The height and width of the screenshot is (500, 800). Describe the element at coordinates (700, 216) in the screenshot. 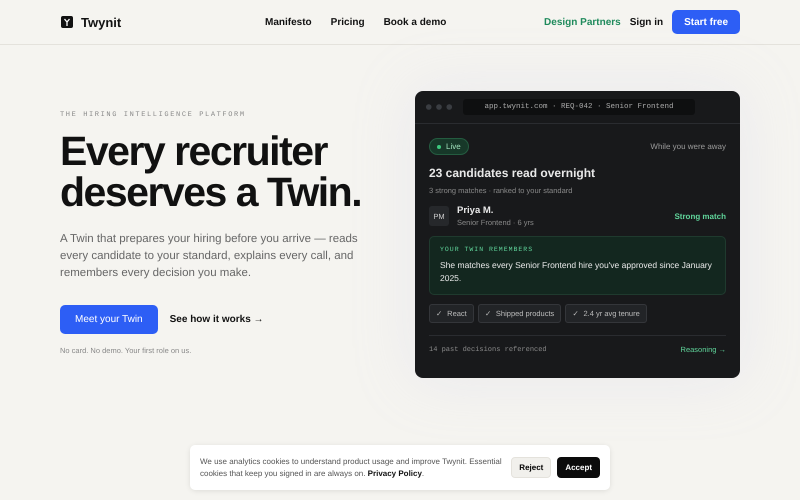

I see `match-label: Strong match` at that location.